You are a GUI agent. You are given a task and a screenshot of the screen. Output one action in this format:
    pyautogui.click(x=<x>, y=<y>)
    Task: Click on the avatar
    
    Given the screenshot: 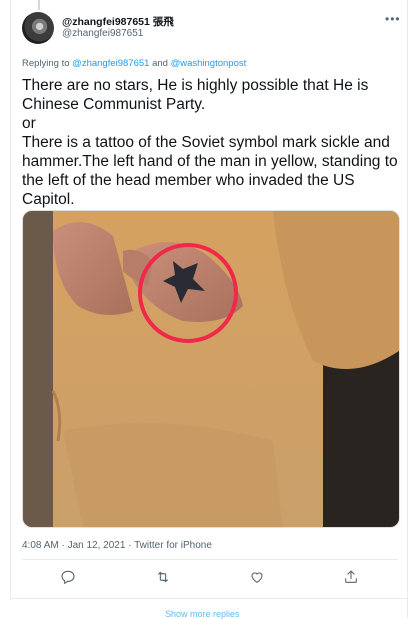 What is the action you would take?
    pyautogui.click(x=38, y=28)
    